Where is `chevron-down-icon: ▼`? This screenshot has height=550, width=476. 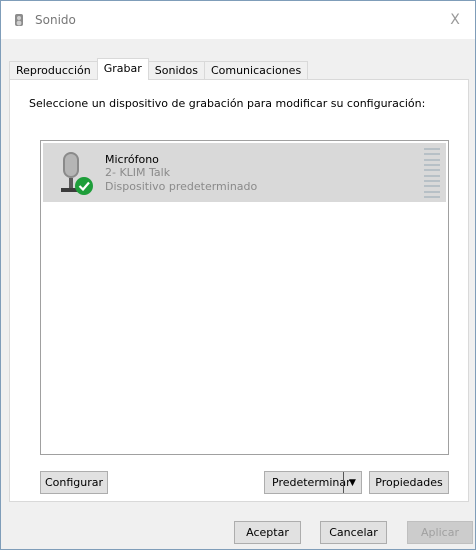
chevron-down-icon: ▼ is located at coordinates (352, 482).